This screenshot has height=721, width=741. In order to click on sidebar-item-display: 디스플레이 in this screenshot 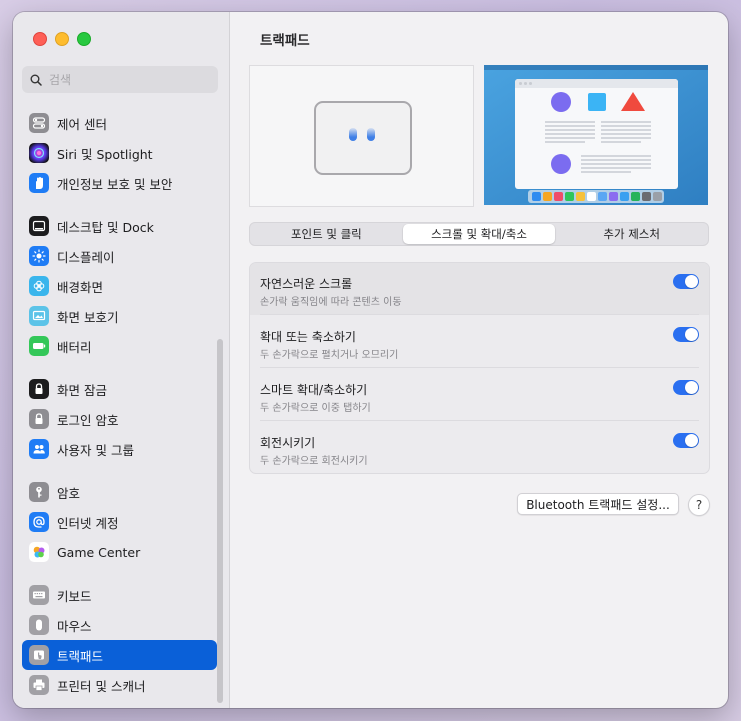, I will do `click(119, 256)`.